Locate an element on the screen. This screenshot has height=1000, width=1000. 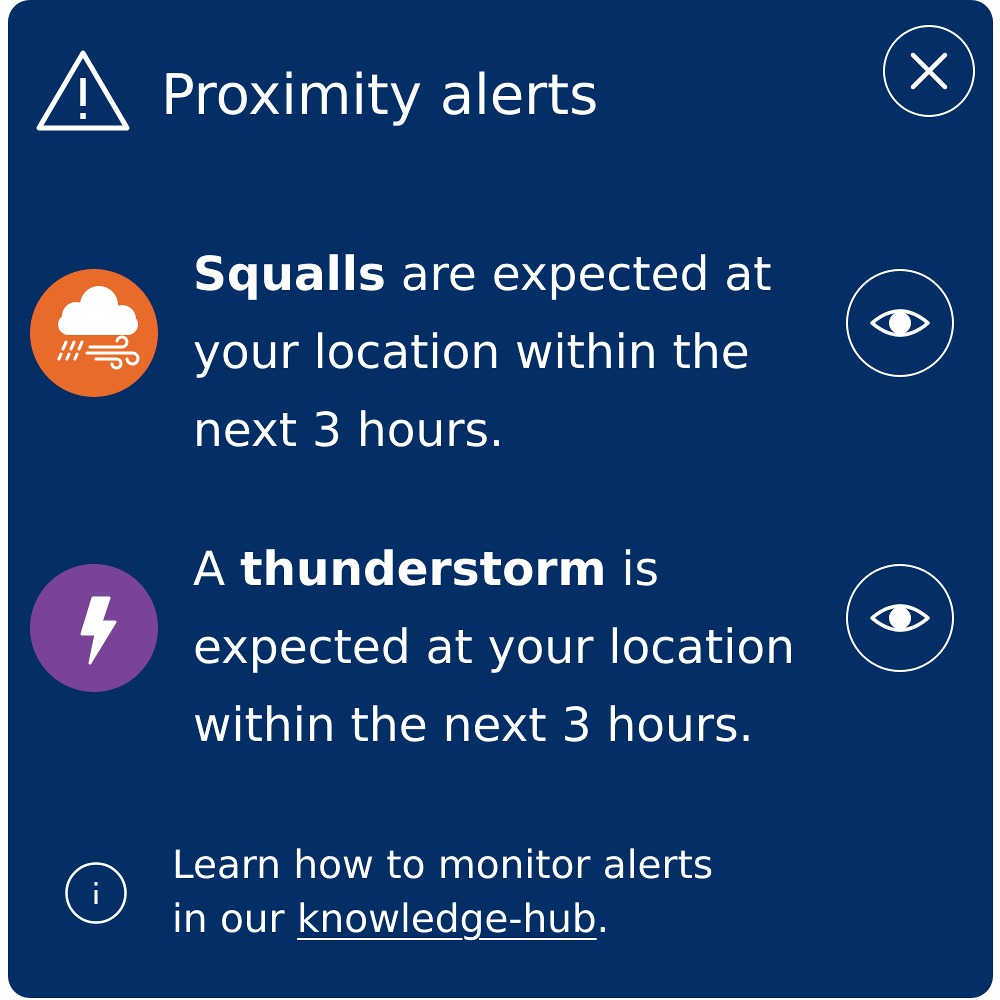
close-button is located at coordinates (929, 71).